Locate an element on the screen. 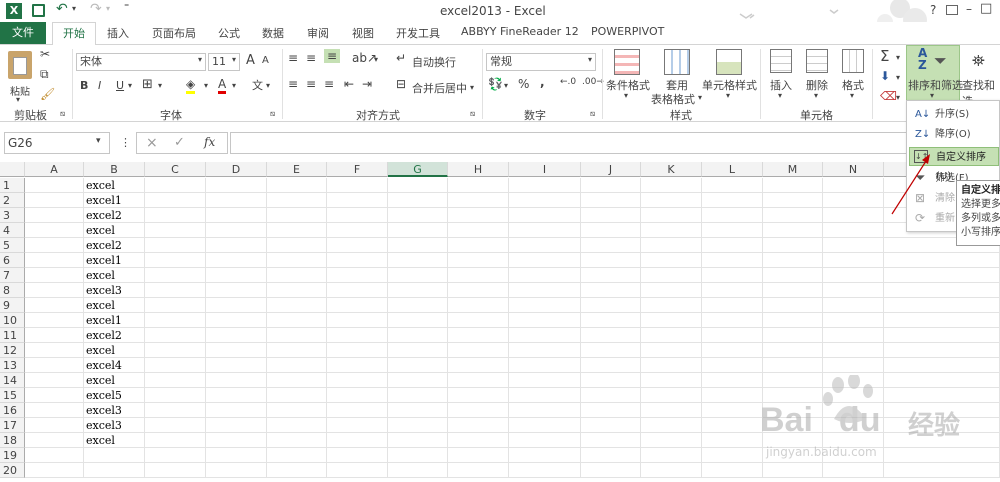  row-header: 10 is located at coordinates (12, 320).